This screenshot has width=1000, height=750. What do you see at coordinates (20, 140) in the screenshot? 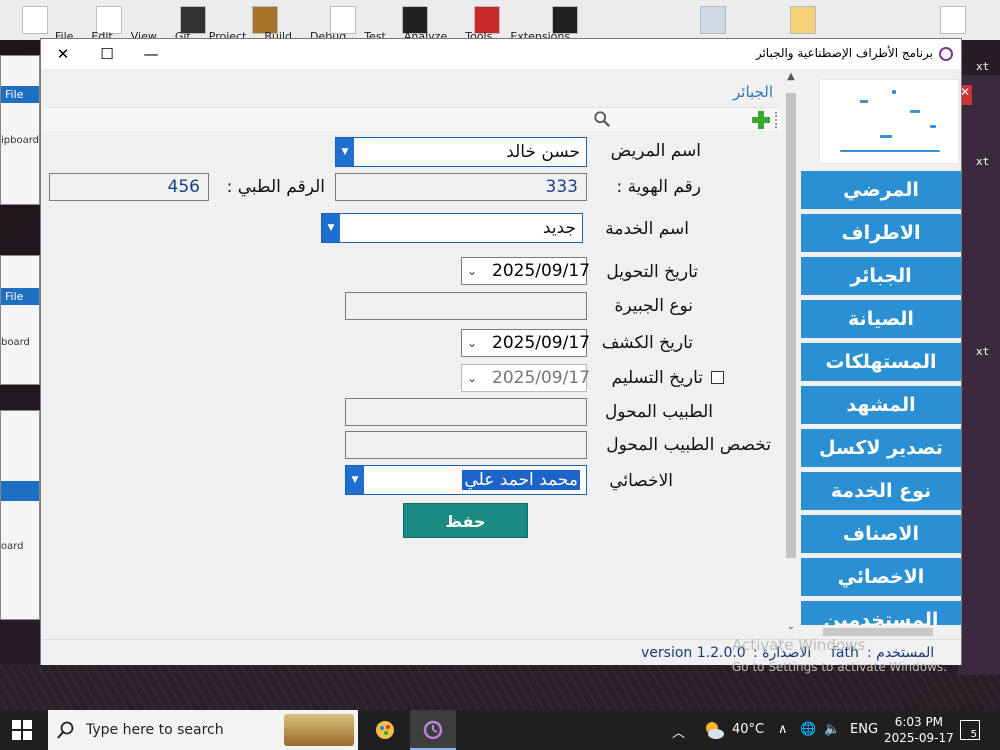
I see `clipboard-label: ipboard` at bounding box center [20, 140].